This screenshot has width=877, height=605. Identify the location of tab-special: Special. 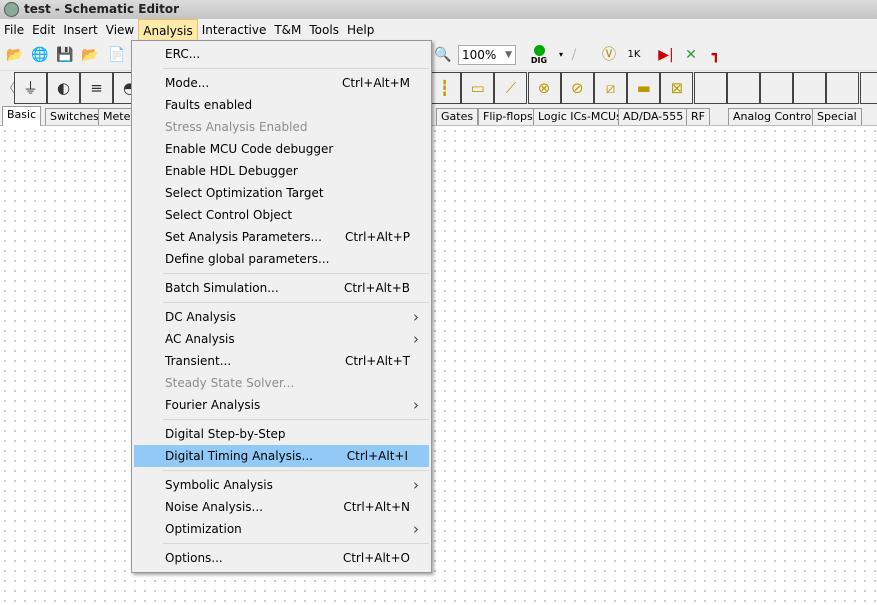
(837, 116).